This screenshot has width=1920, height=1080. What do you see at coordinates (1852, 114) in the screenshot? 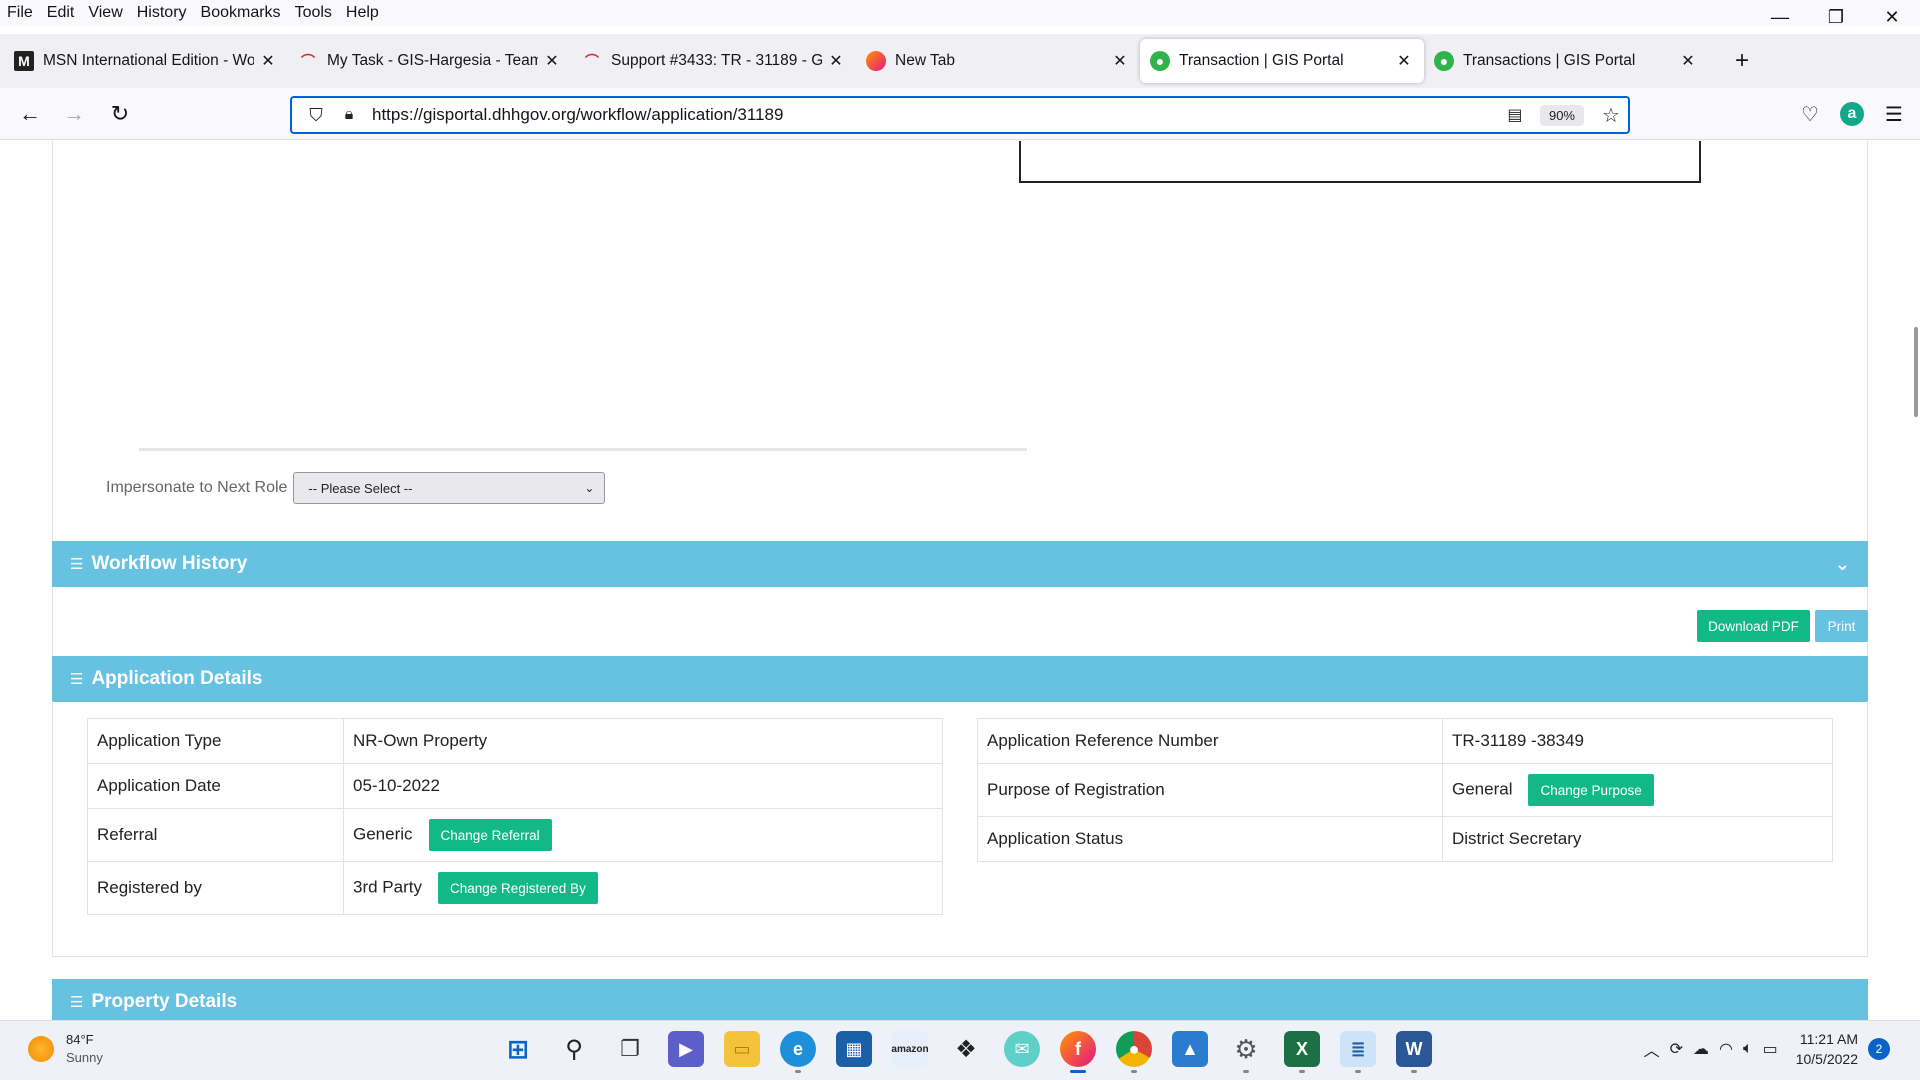
I see `account-icon: a` at bounding box center [1852, 114].